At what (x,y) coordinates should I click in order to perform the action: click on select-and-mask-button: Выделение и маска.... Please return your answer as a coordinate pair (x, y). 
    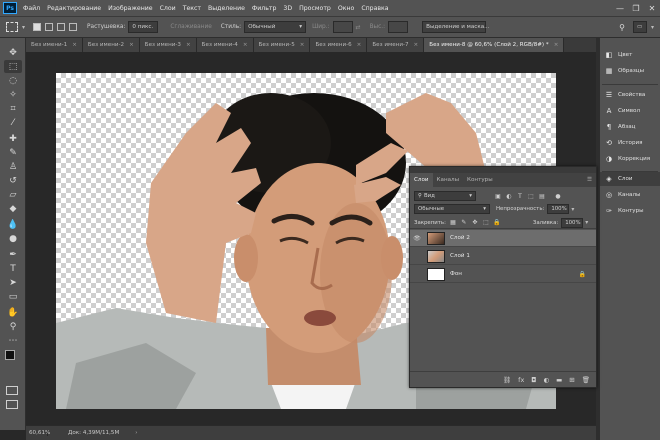
    Looking at the image, I should click on (455, 27).